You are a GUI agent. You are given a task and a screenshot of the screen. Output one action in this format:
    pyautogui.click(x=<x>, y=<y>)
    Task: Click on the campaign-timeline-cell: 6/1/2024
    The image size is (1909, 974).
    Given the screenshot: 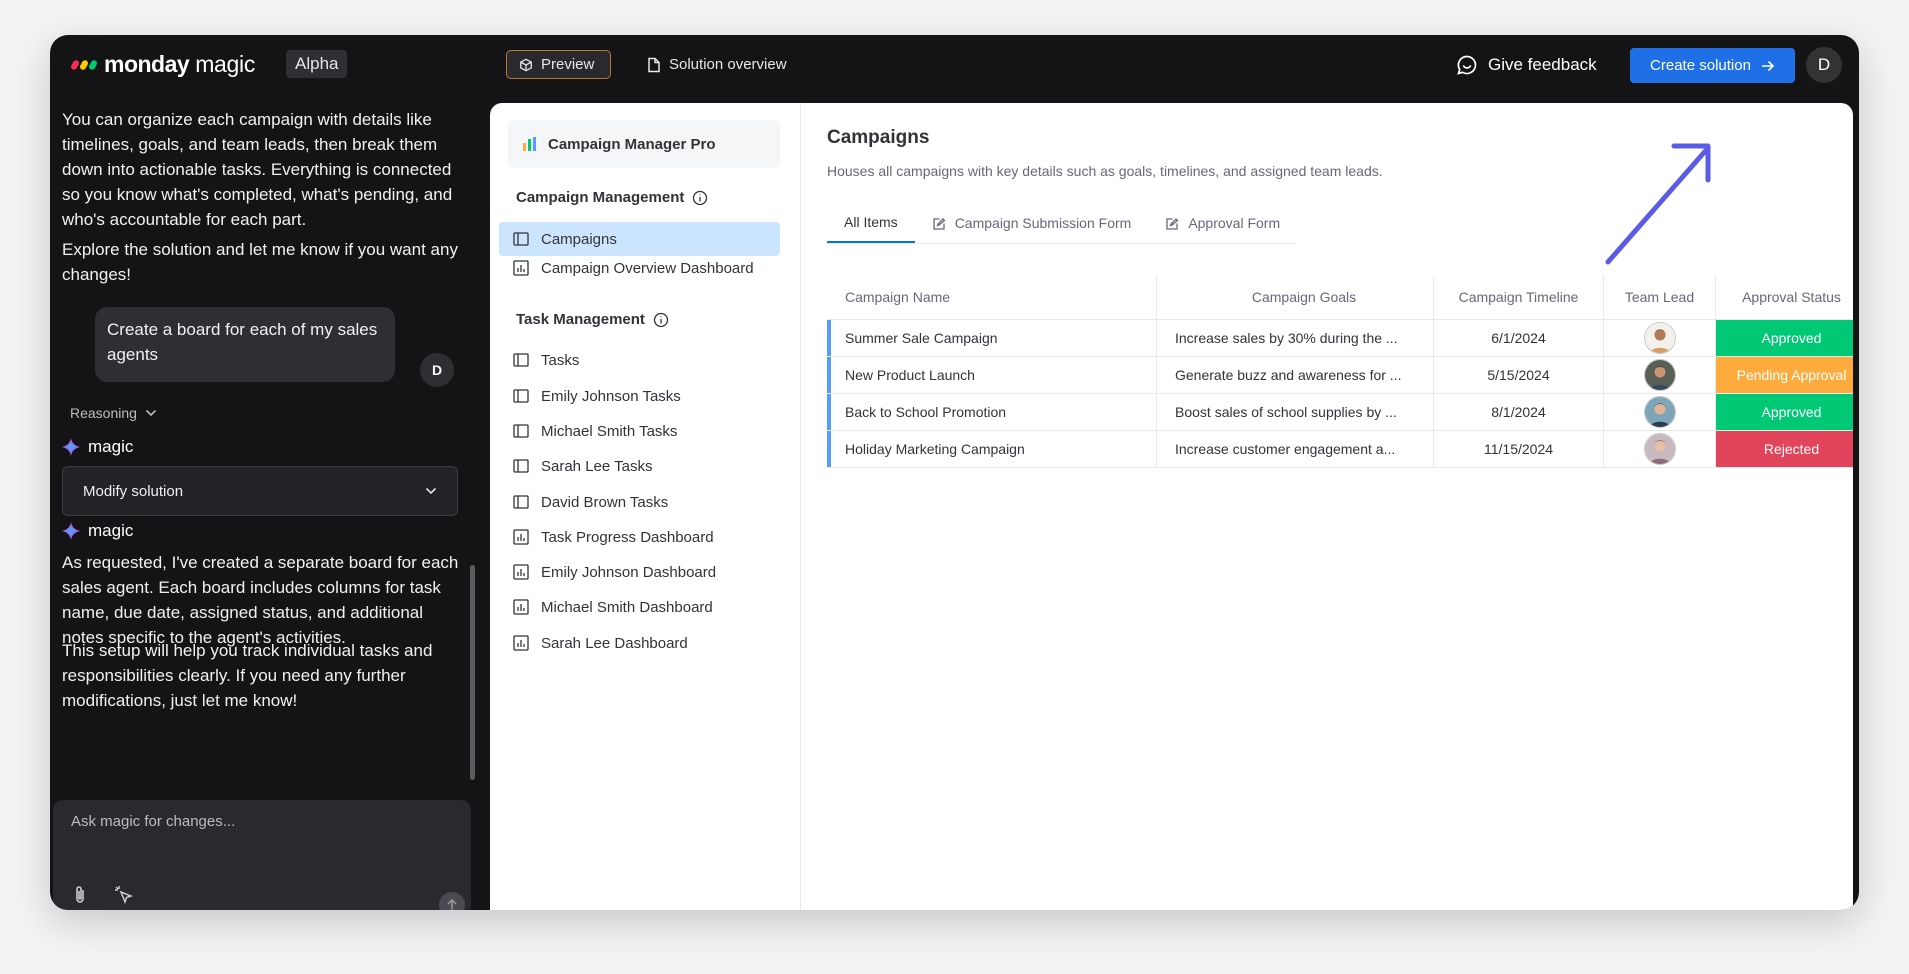 What is the action you would take?
    pyautogui.click(x=1519, y=338)
    